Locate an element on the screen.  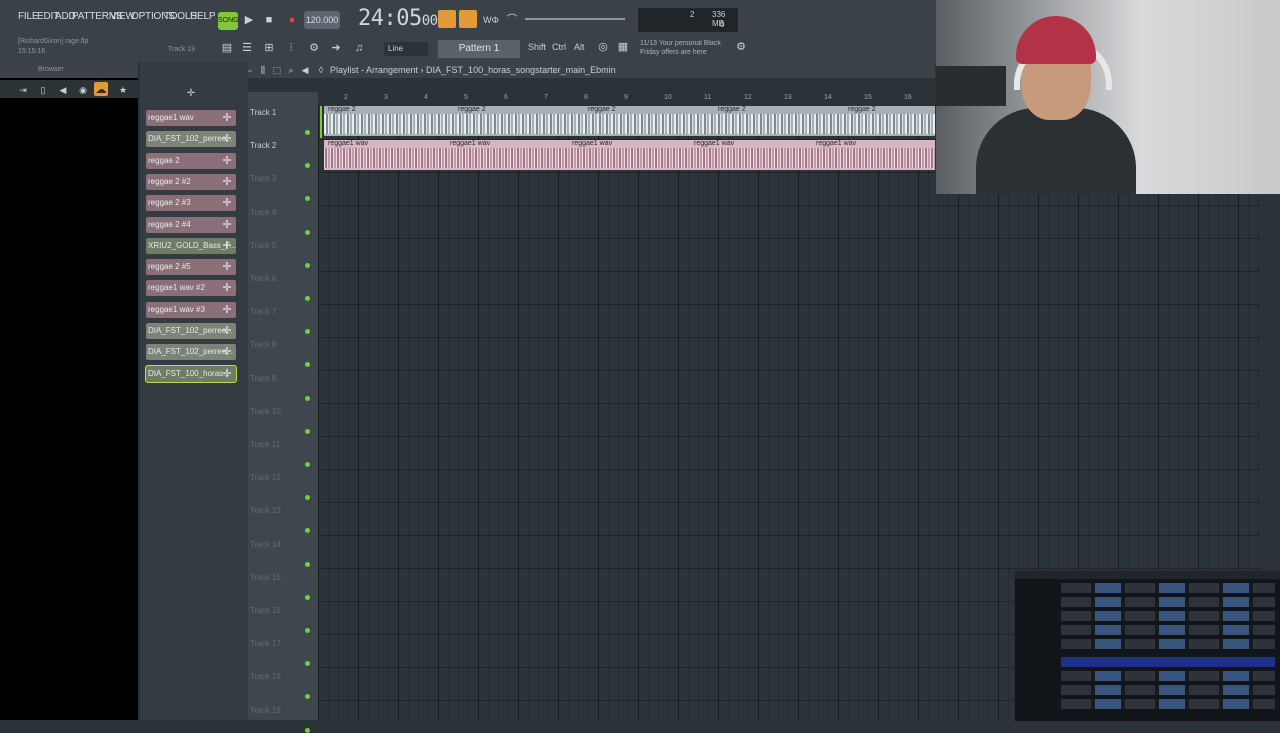
collapse-icon: ⇥ is located at coordinates (23, 90).